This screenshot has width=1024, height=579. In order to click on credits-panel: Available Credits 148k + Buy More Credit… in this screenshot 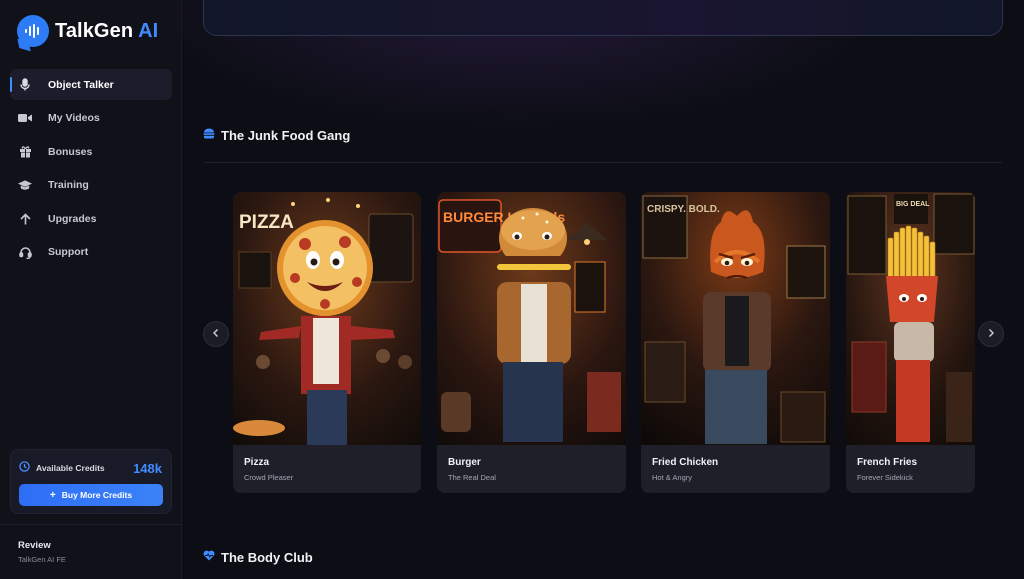, I will do `click(91, 481)`.